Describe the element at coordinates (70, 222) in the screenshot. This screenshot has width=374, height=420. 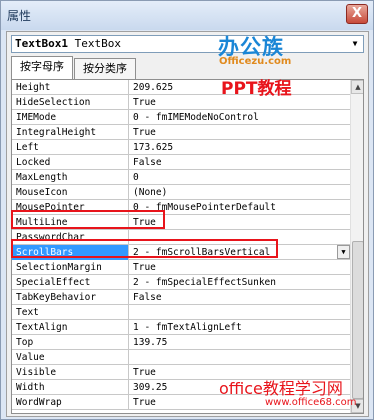
I see `property-name: MultiLine` at that location.